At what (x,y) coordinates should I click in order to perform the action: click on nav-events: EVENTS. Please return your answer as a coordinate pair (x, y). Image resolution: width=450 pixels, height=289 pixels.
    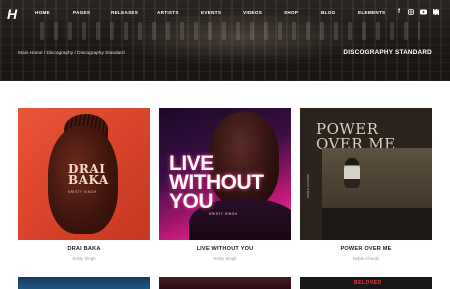
    Looking at the image, I should click on (211, 12).